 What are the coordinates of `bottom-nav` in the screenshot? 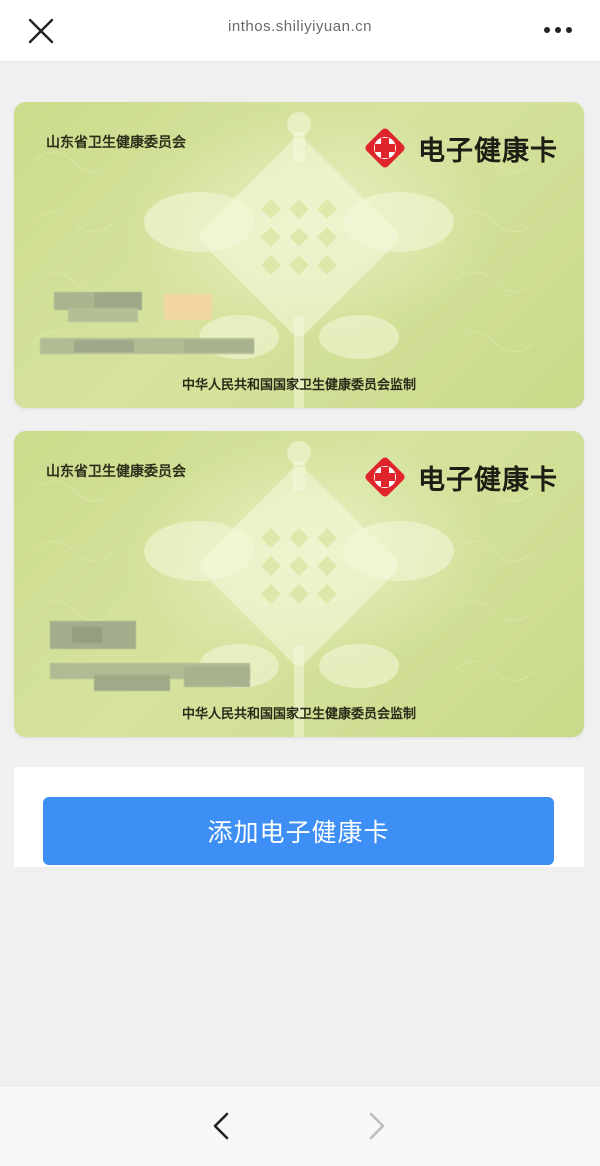 It's located at (300, 1125).